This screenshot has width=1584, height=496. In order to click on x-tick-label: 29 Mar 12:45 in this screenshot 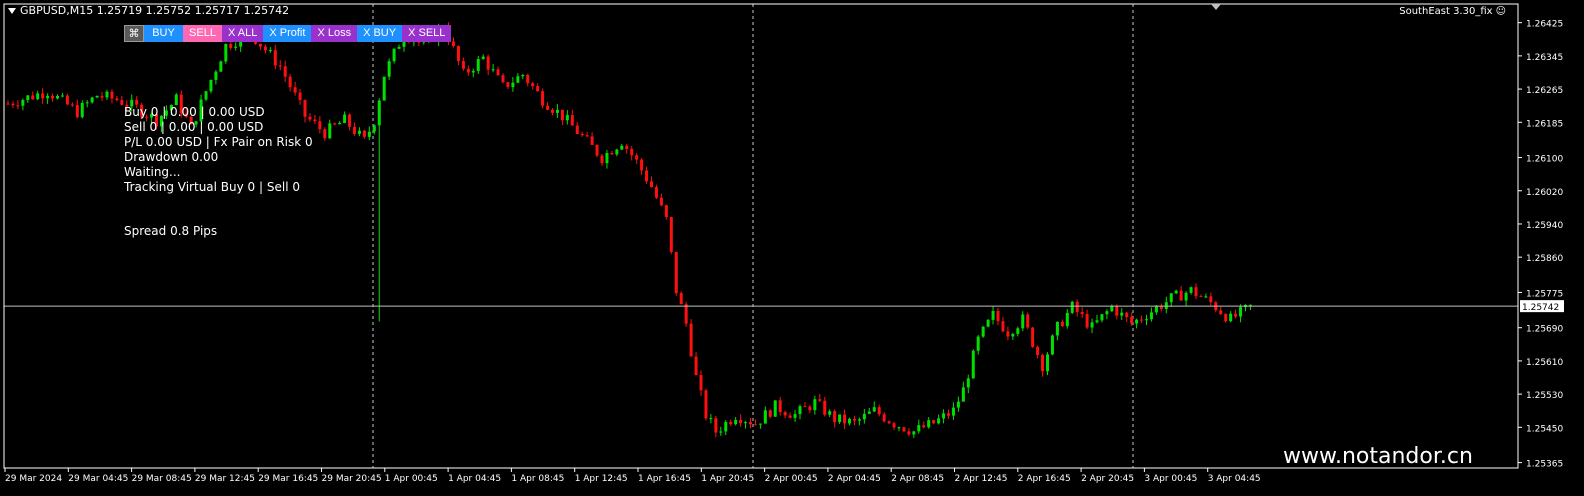, I will do `click(225, 479)`.